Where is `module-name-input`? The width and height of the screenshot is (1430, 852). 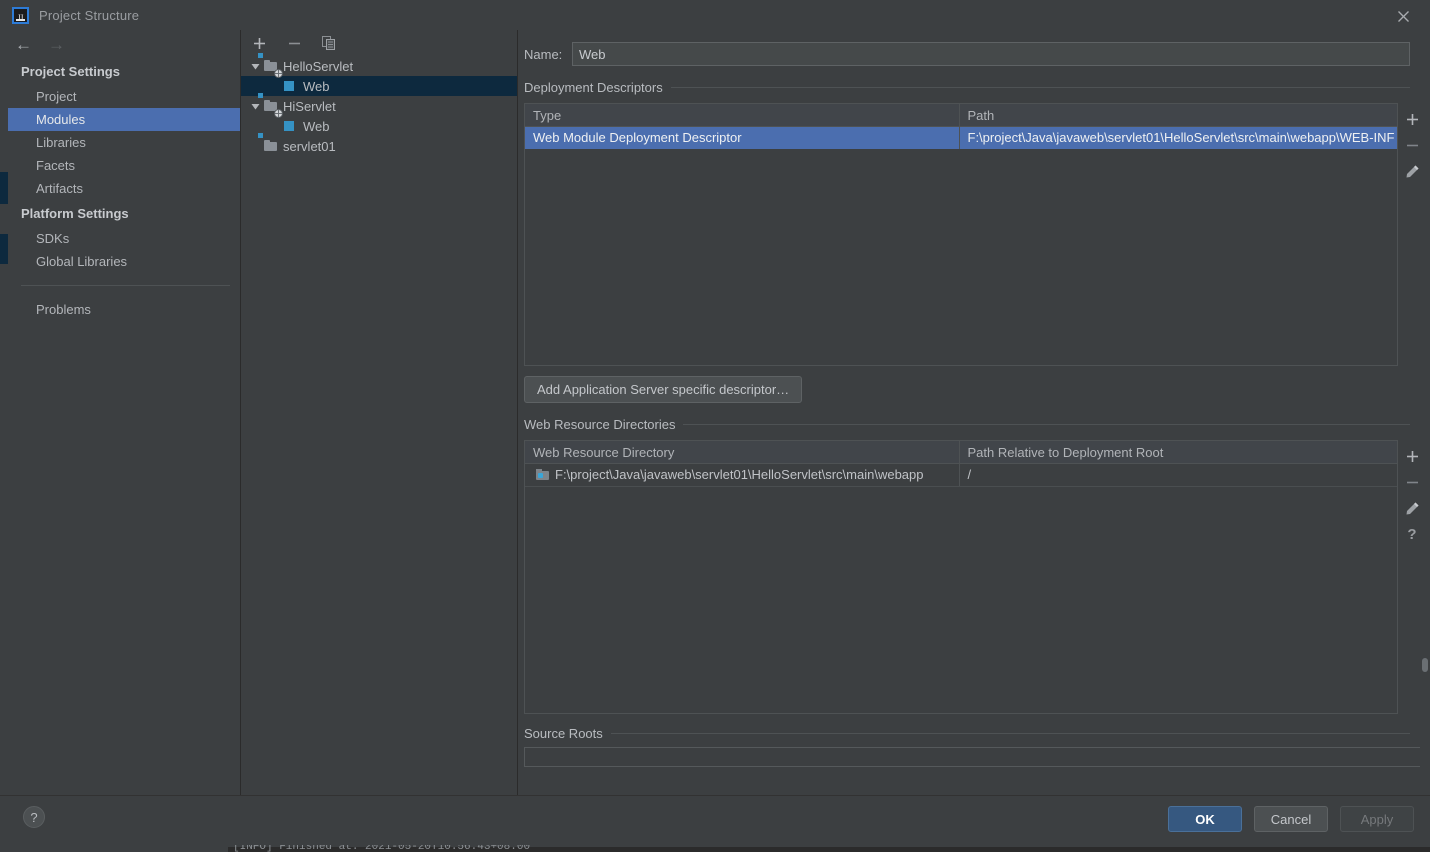
module-name-input is located at coordinates (991, 54).